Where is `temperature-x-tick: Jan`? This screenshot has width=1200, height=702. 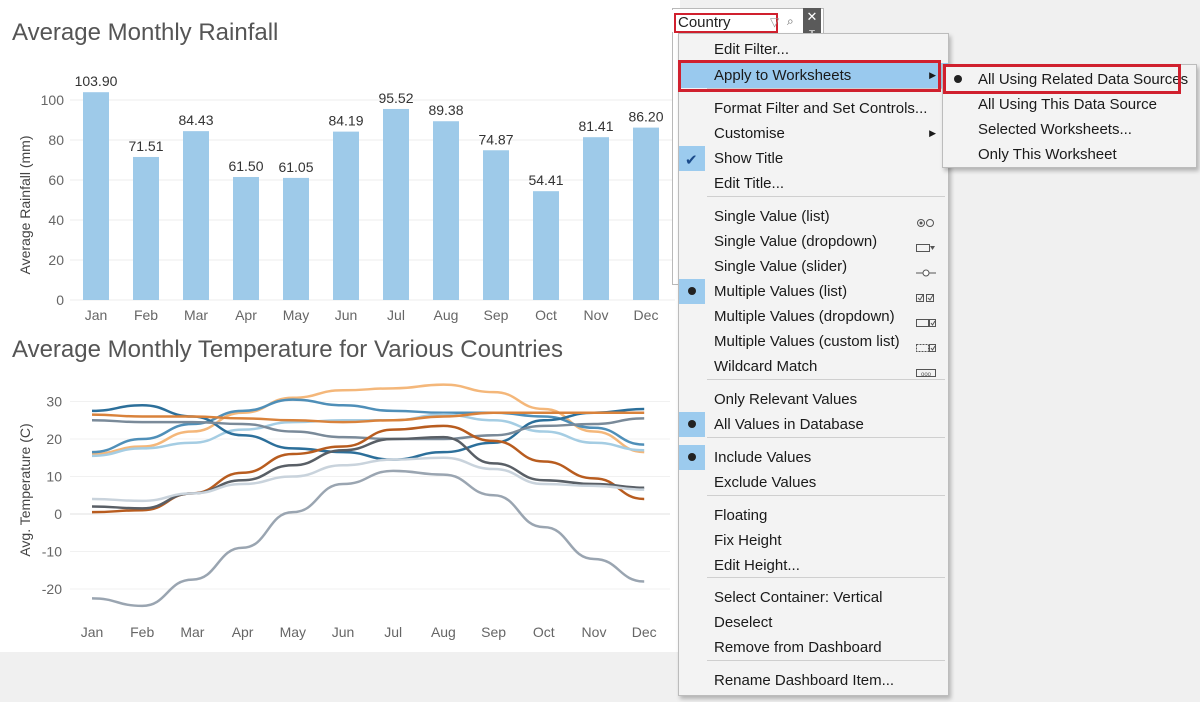
temperature-x-tick: Jan is located at coordinates (92, 632).